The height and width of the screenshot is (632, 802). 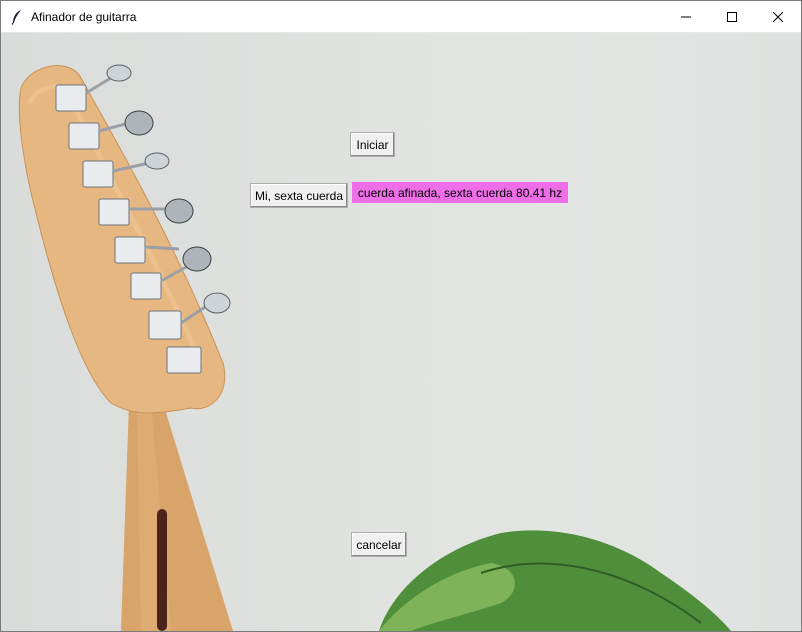 I want to click on start-button: Iniciar, so click(x=372, y=144).